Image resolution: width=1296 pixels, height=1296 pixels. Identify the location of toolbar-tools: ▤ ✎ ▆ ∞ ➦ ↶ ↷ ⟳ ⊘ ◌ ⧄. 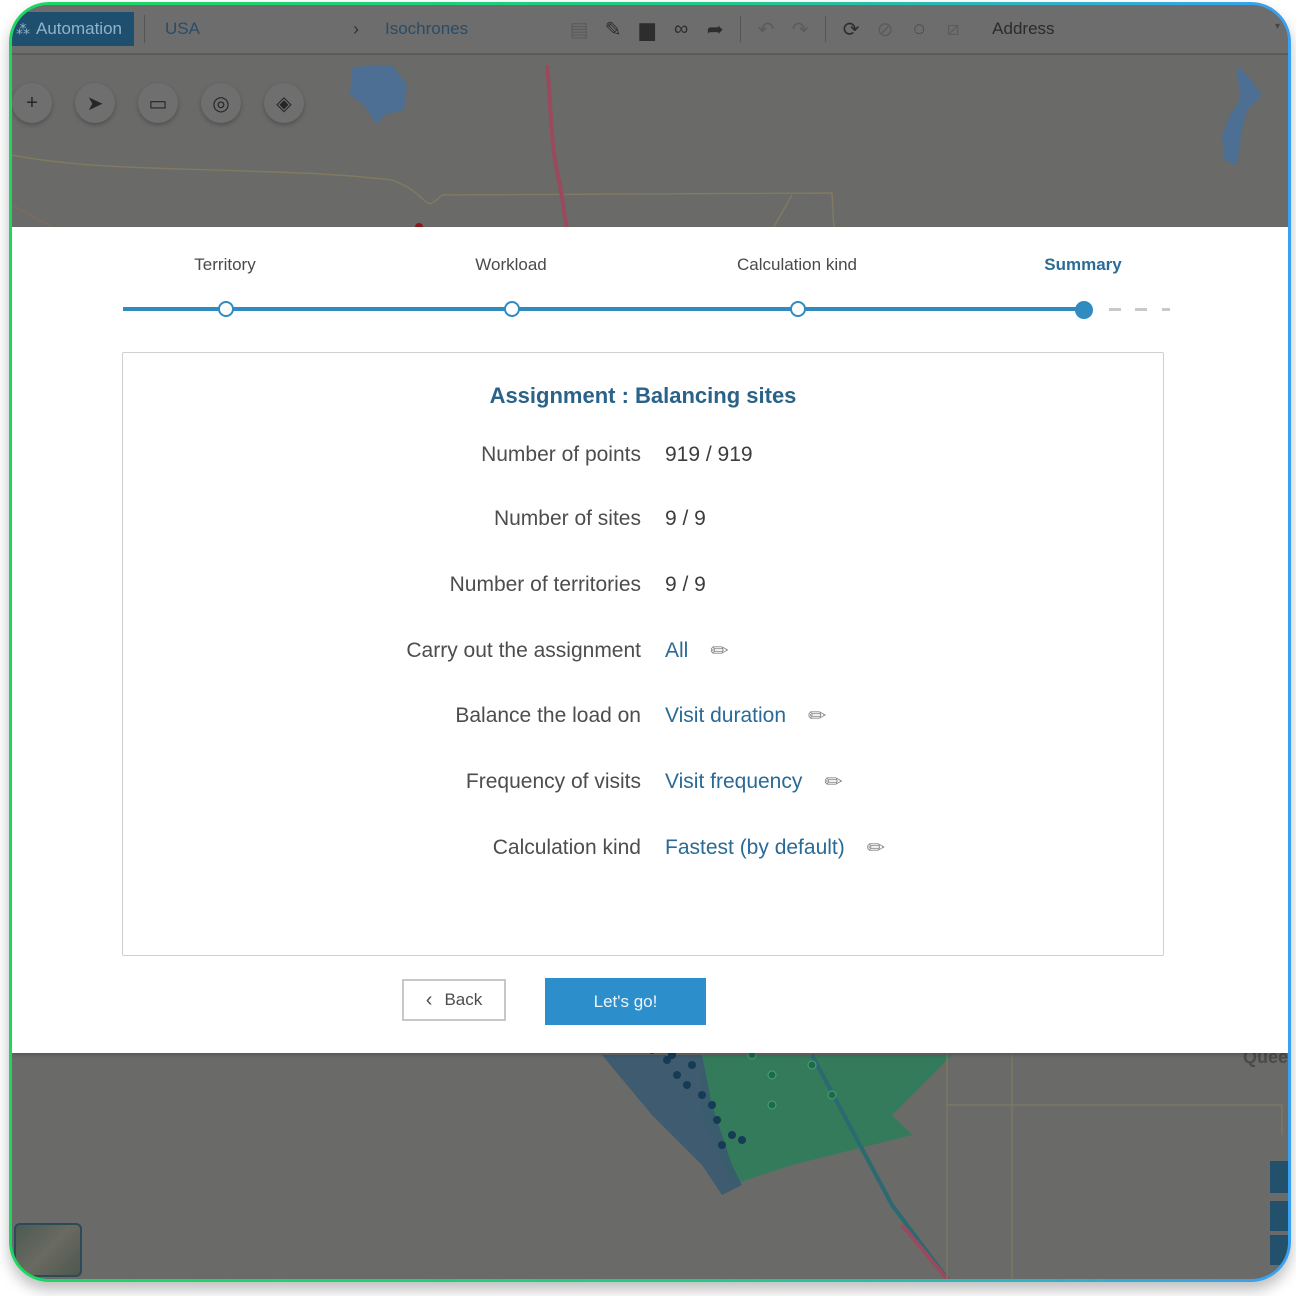
(766, 29).